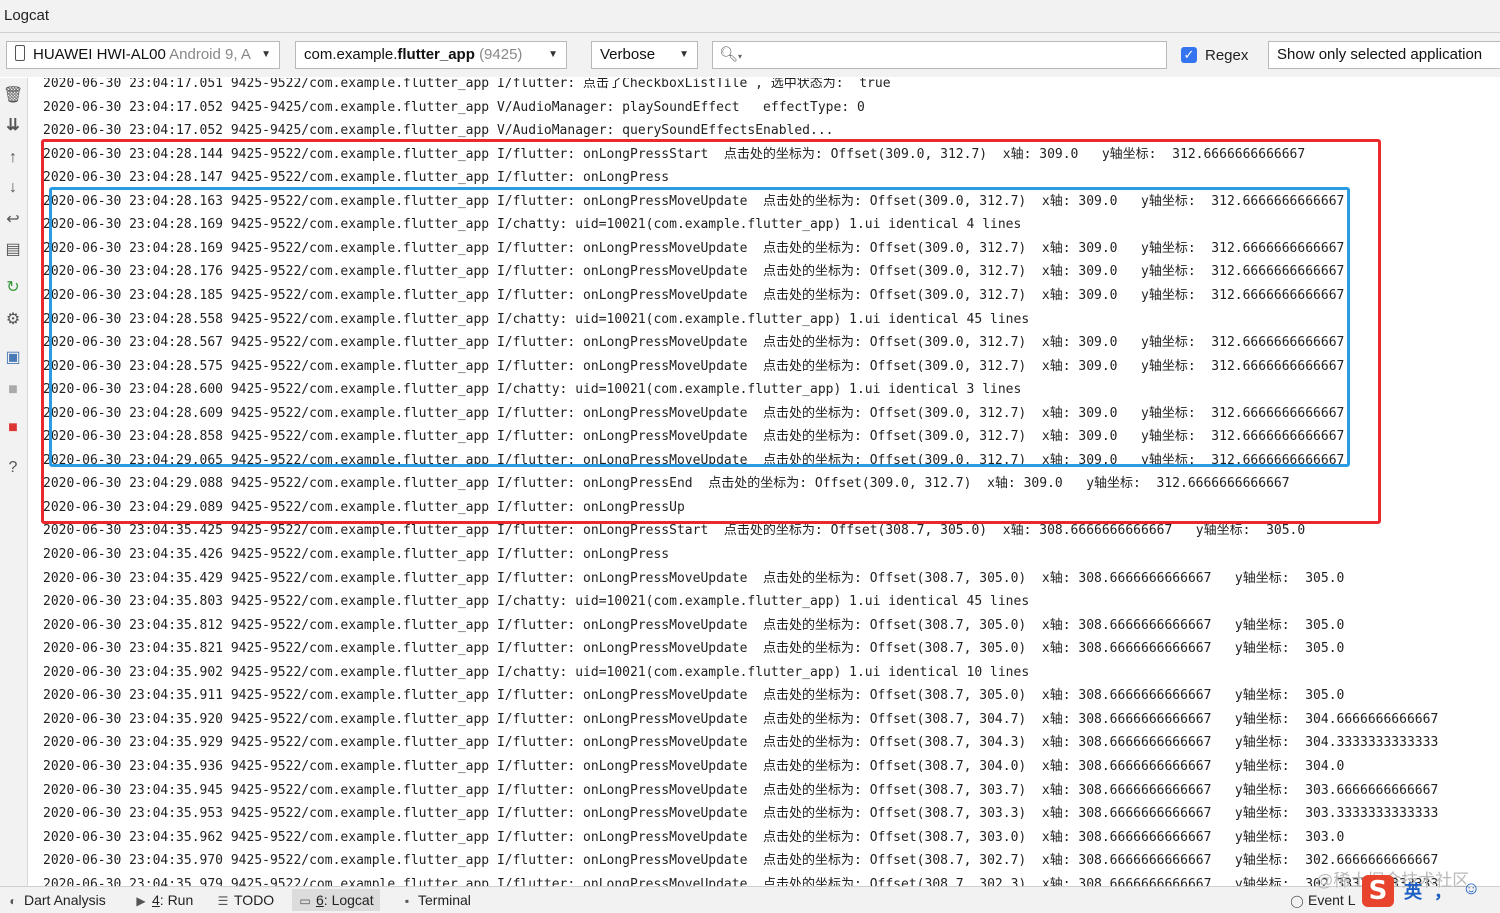 The image size is (1500, 913). Describe the element at coordinates (13, 220) in the screenshot. I see `soft-wrap-icon: ↩` at that location.